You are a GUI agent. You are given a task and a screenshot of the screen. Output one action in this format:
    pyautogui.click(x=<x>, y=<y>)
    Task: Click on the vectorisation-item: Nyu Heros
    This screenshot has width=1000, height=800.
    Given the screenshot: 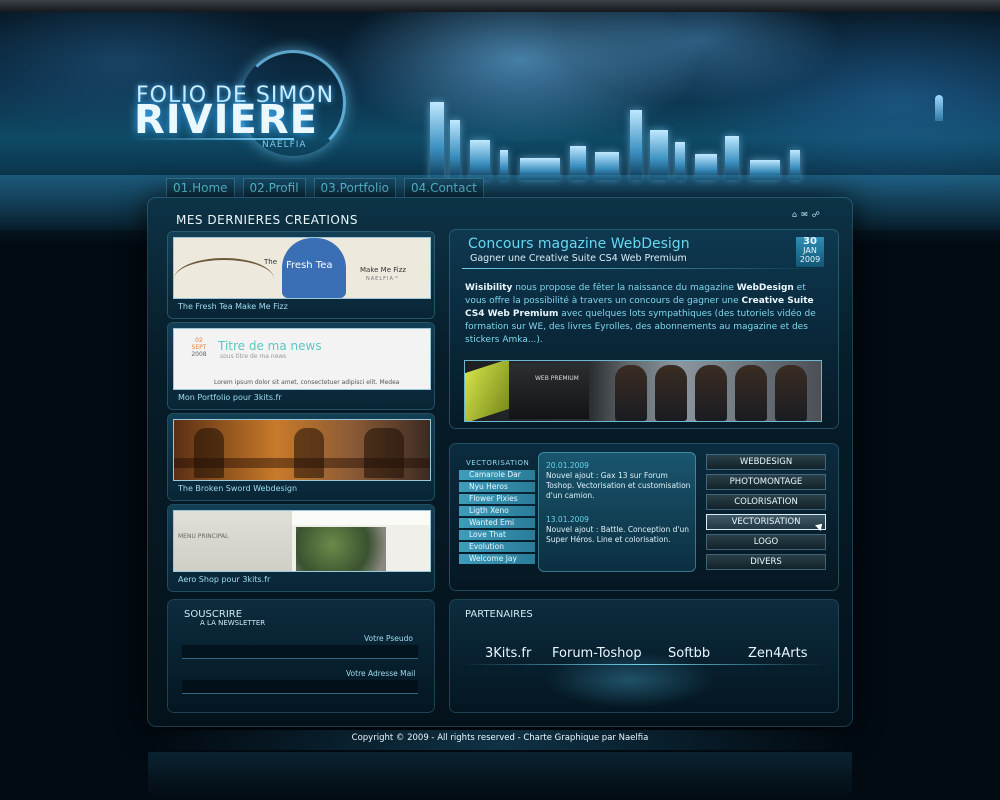 What is the action you would take?
    pyautogui.click(x=497, y=487)
    